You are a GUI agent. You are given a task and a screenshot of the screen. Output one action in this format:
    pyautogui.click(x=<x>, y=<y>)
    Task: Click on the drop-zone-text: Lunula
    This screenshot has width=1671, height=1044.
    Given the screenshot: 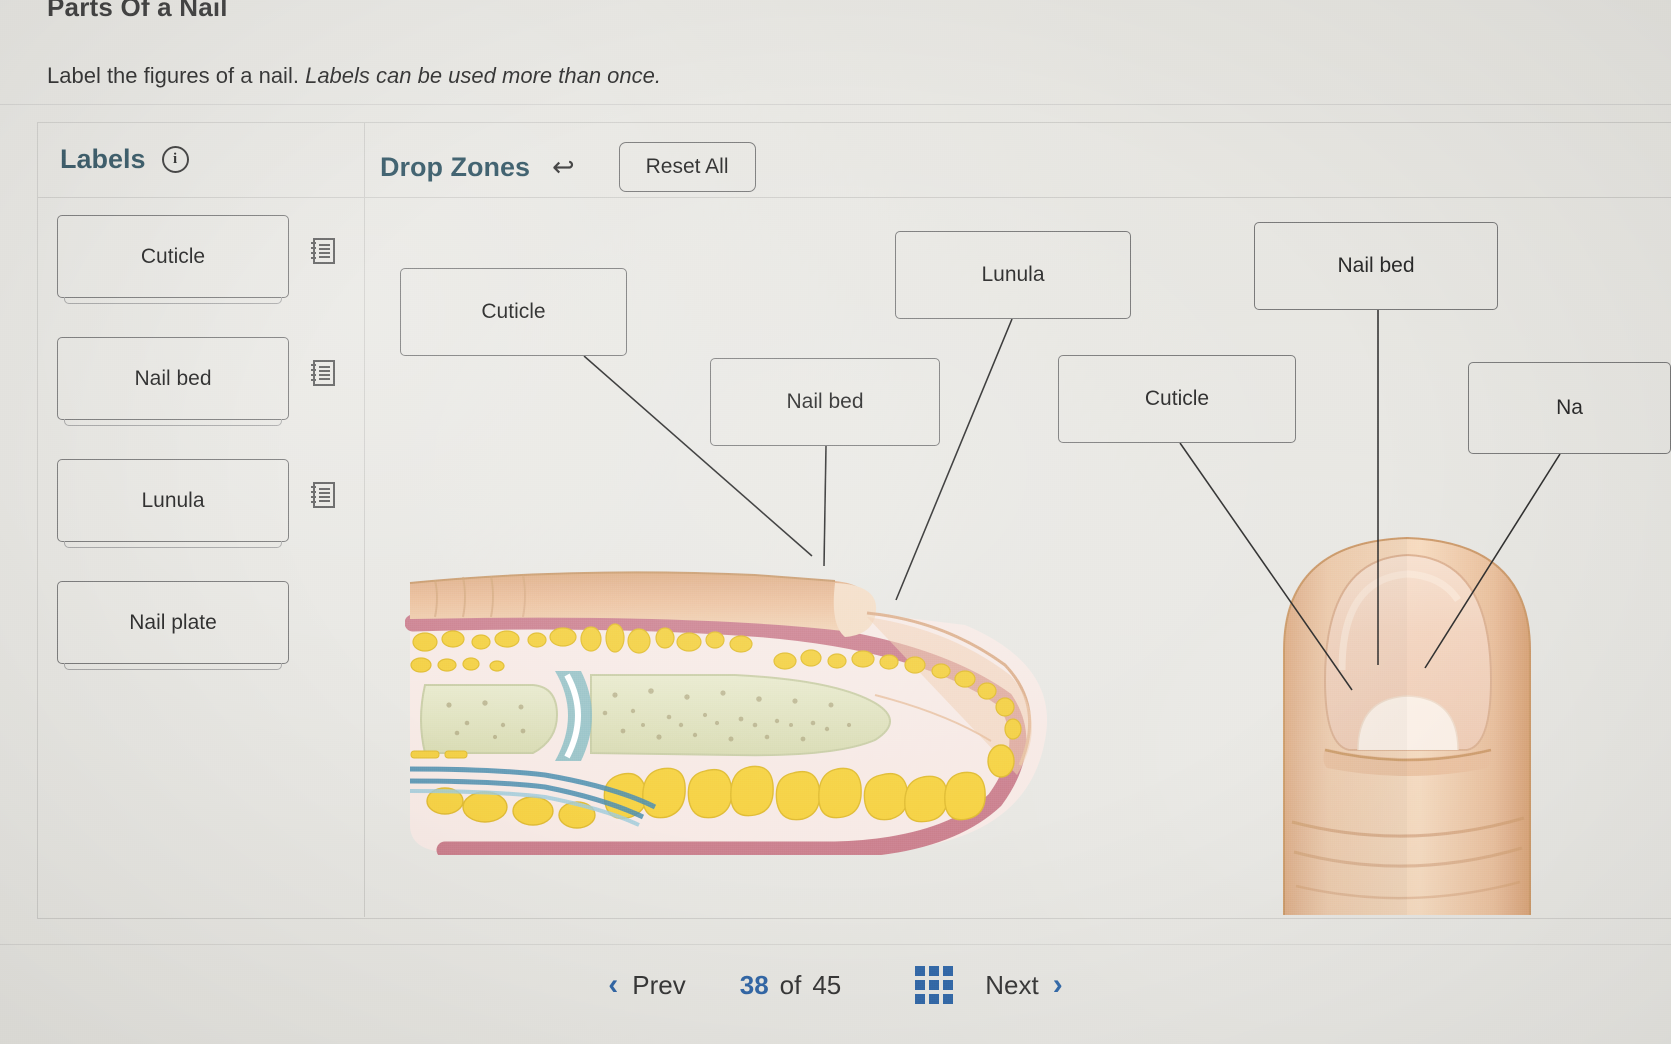 What is the action you would take?
    pyautogui.click(x=1013, y=274)
    